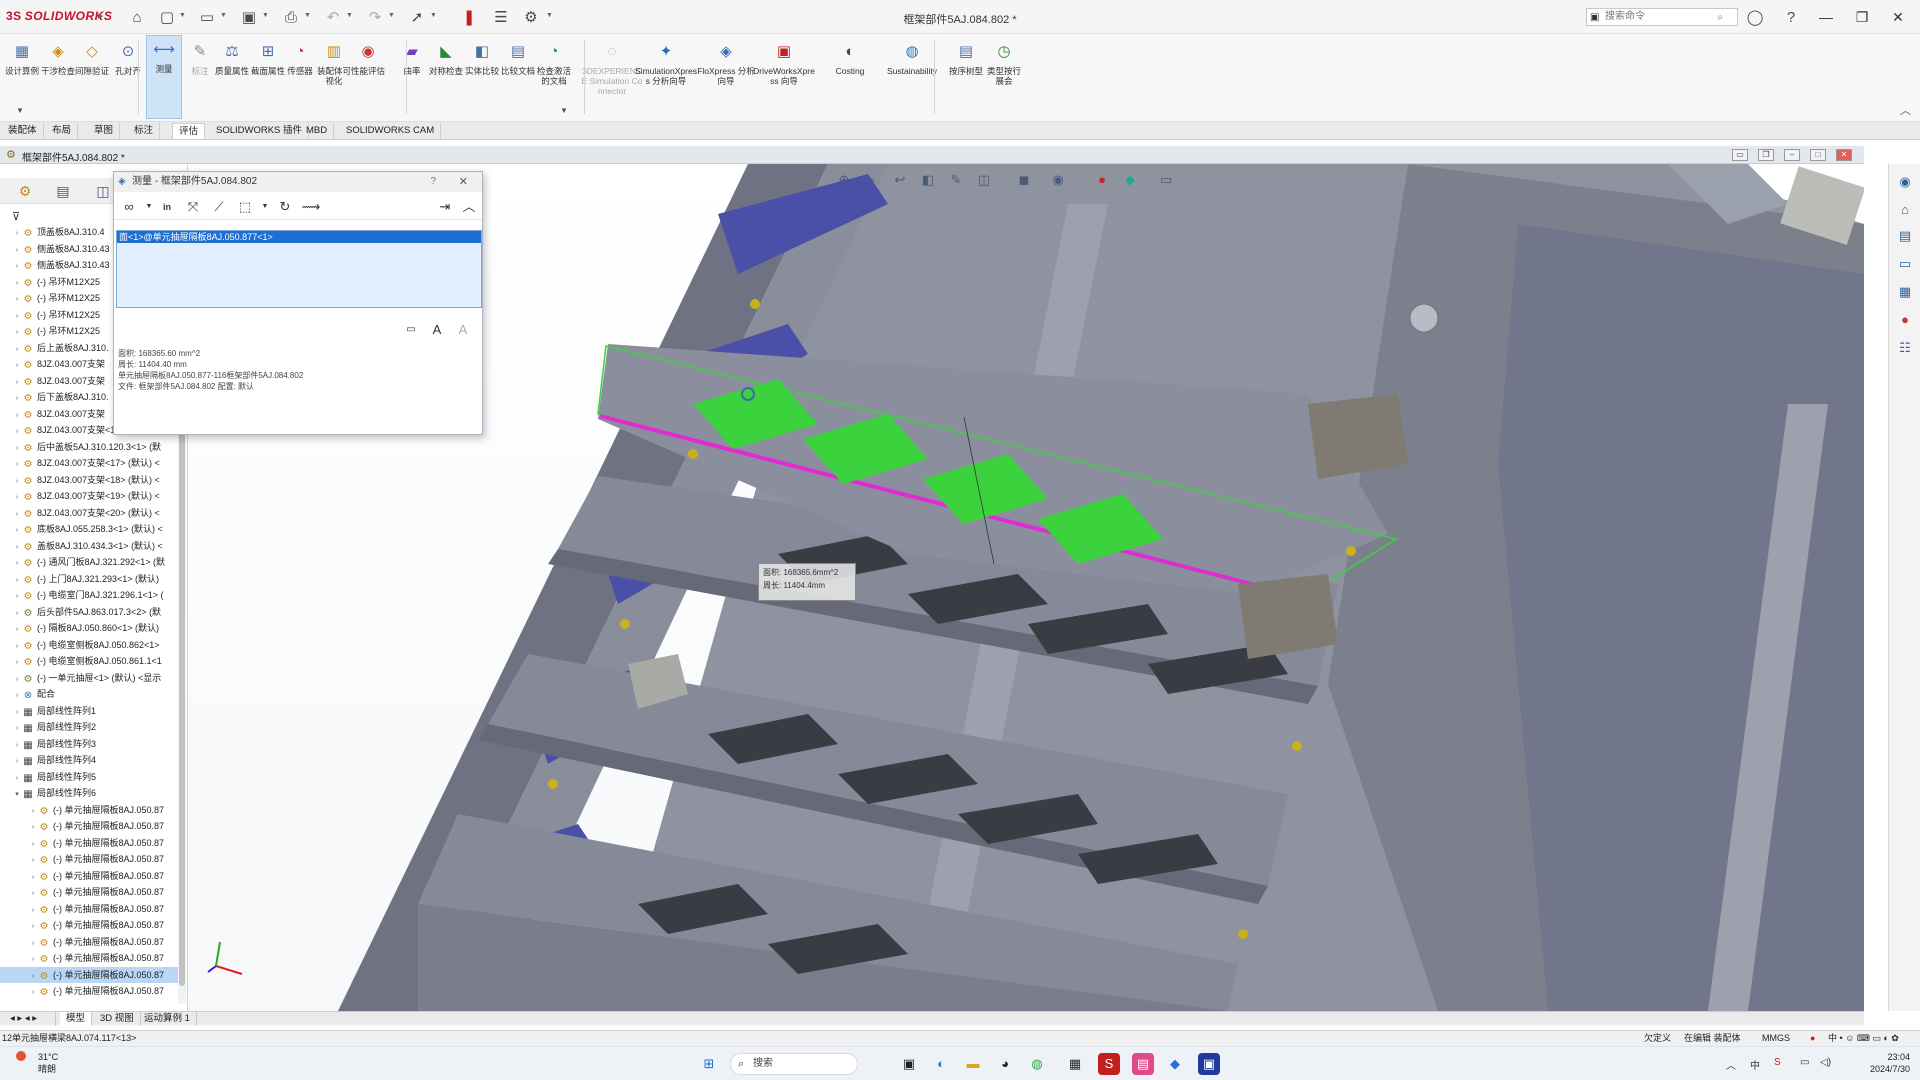 The width and height of the screenshot is (1920, 1080). Describe the element at coordinates (268, 57) in the screenshot. I see `ribbon-button-section-properties: ⊞ 截面属性` at that location.